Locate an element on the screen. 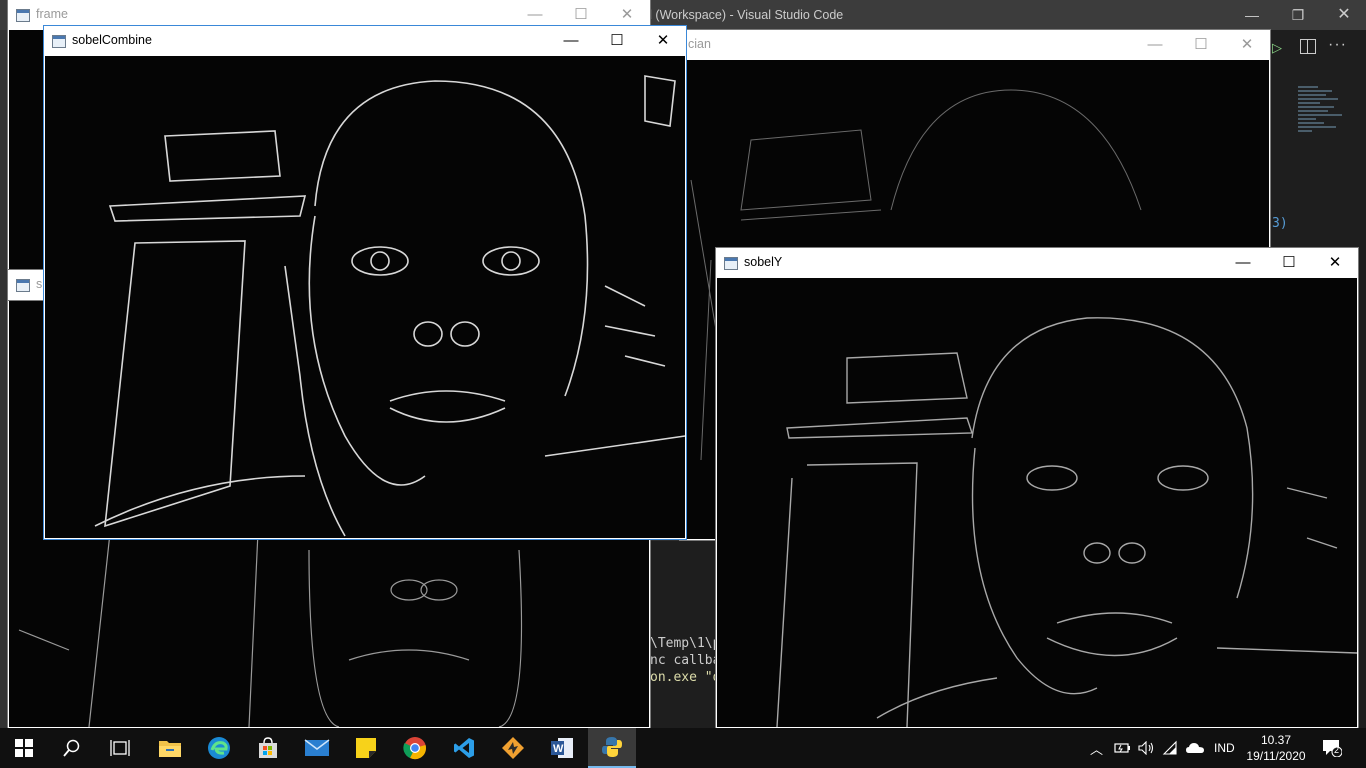 Image resolution: width=1366 pixels, height=768 pixels. clock-date: 19/11/2020 is located at coordinates (1276, 756).